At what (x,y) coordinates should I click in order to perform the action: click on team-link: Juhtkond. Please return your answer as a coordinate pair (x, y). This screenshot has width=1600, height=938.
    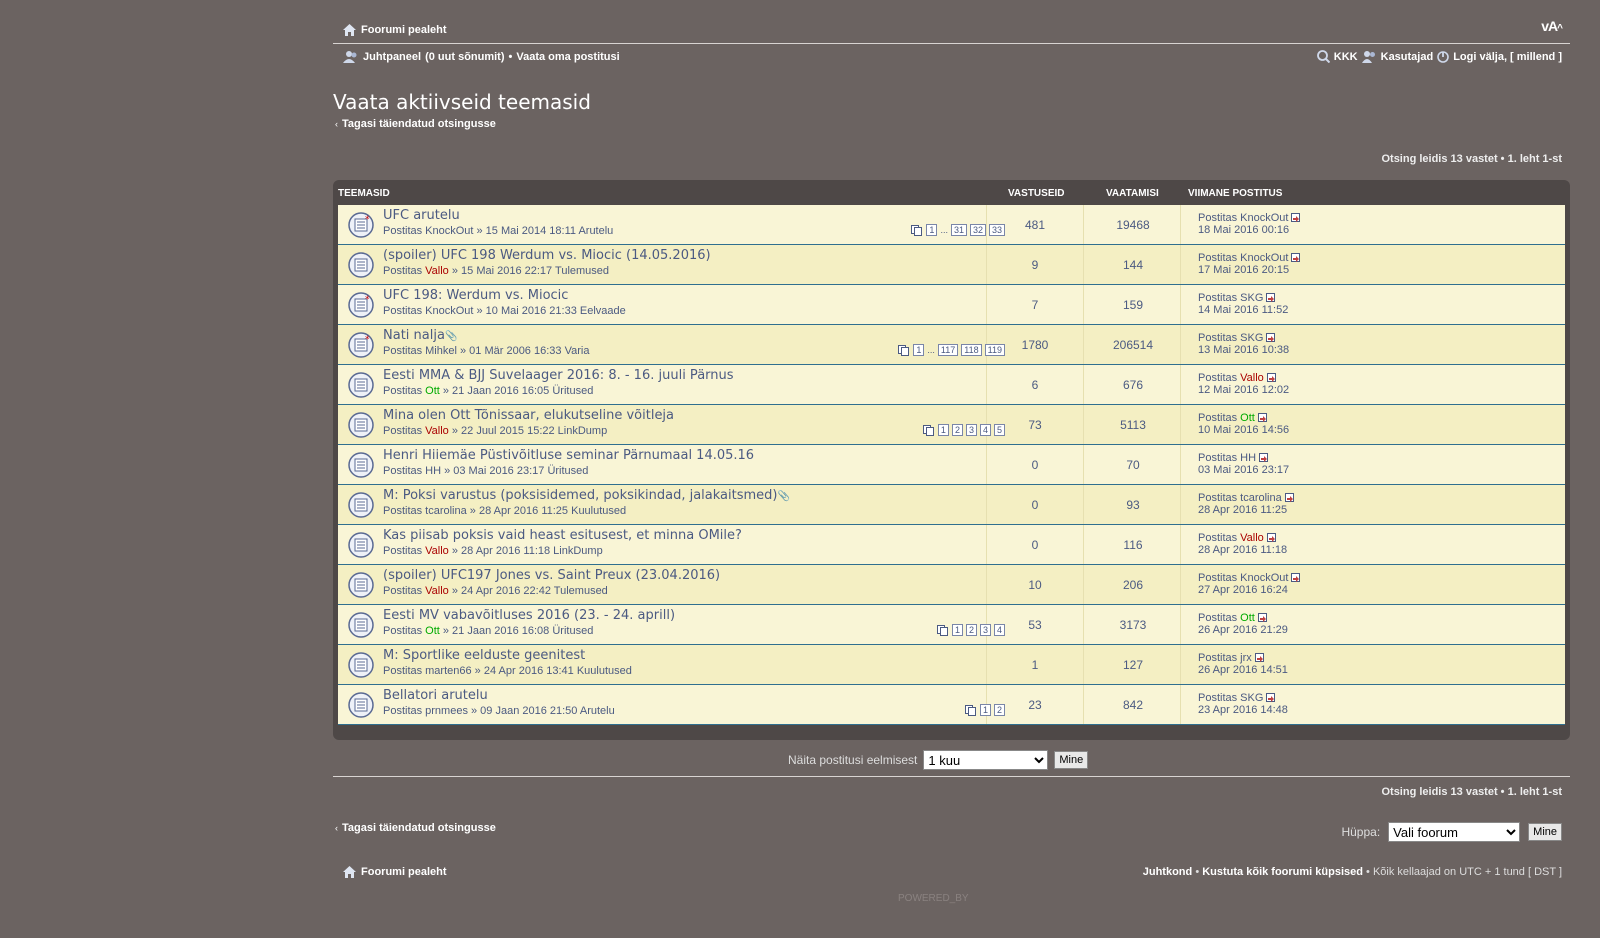
    Looking at the image, I should click on (1168, 872).